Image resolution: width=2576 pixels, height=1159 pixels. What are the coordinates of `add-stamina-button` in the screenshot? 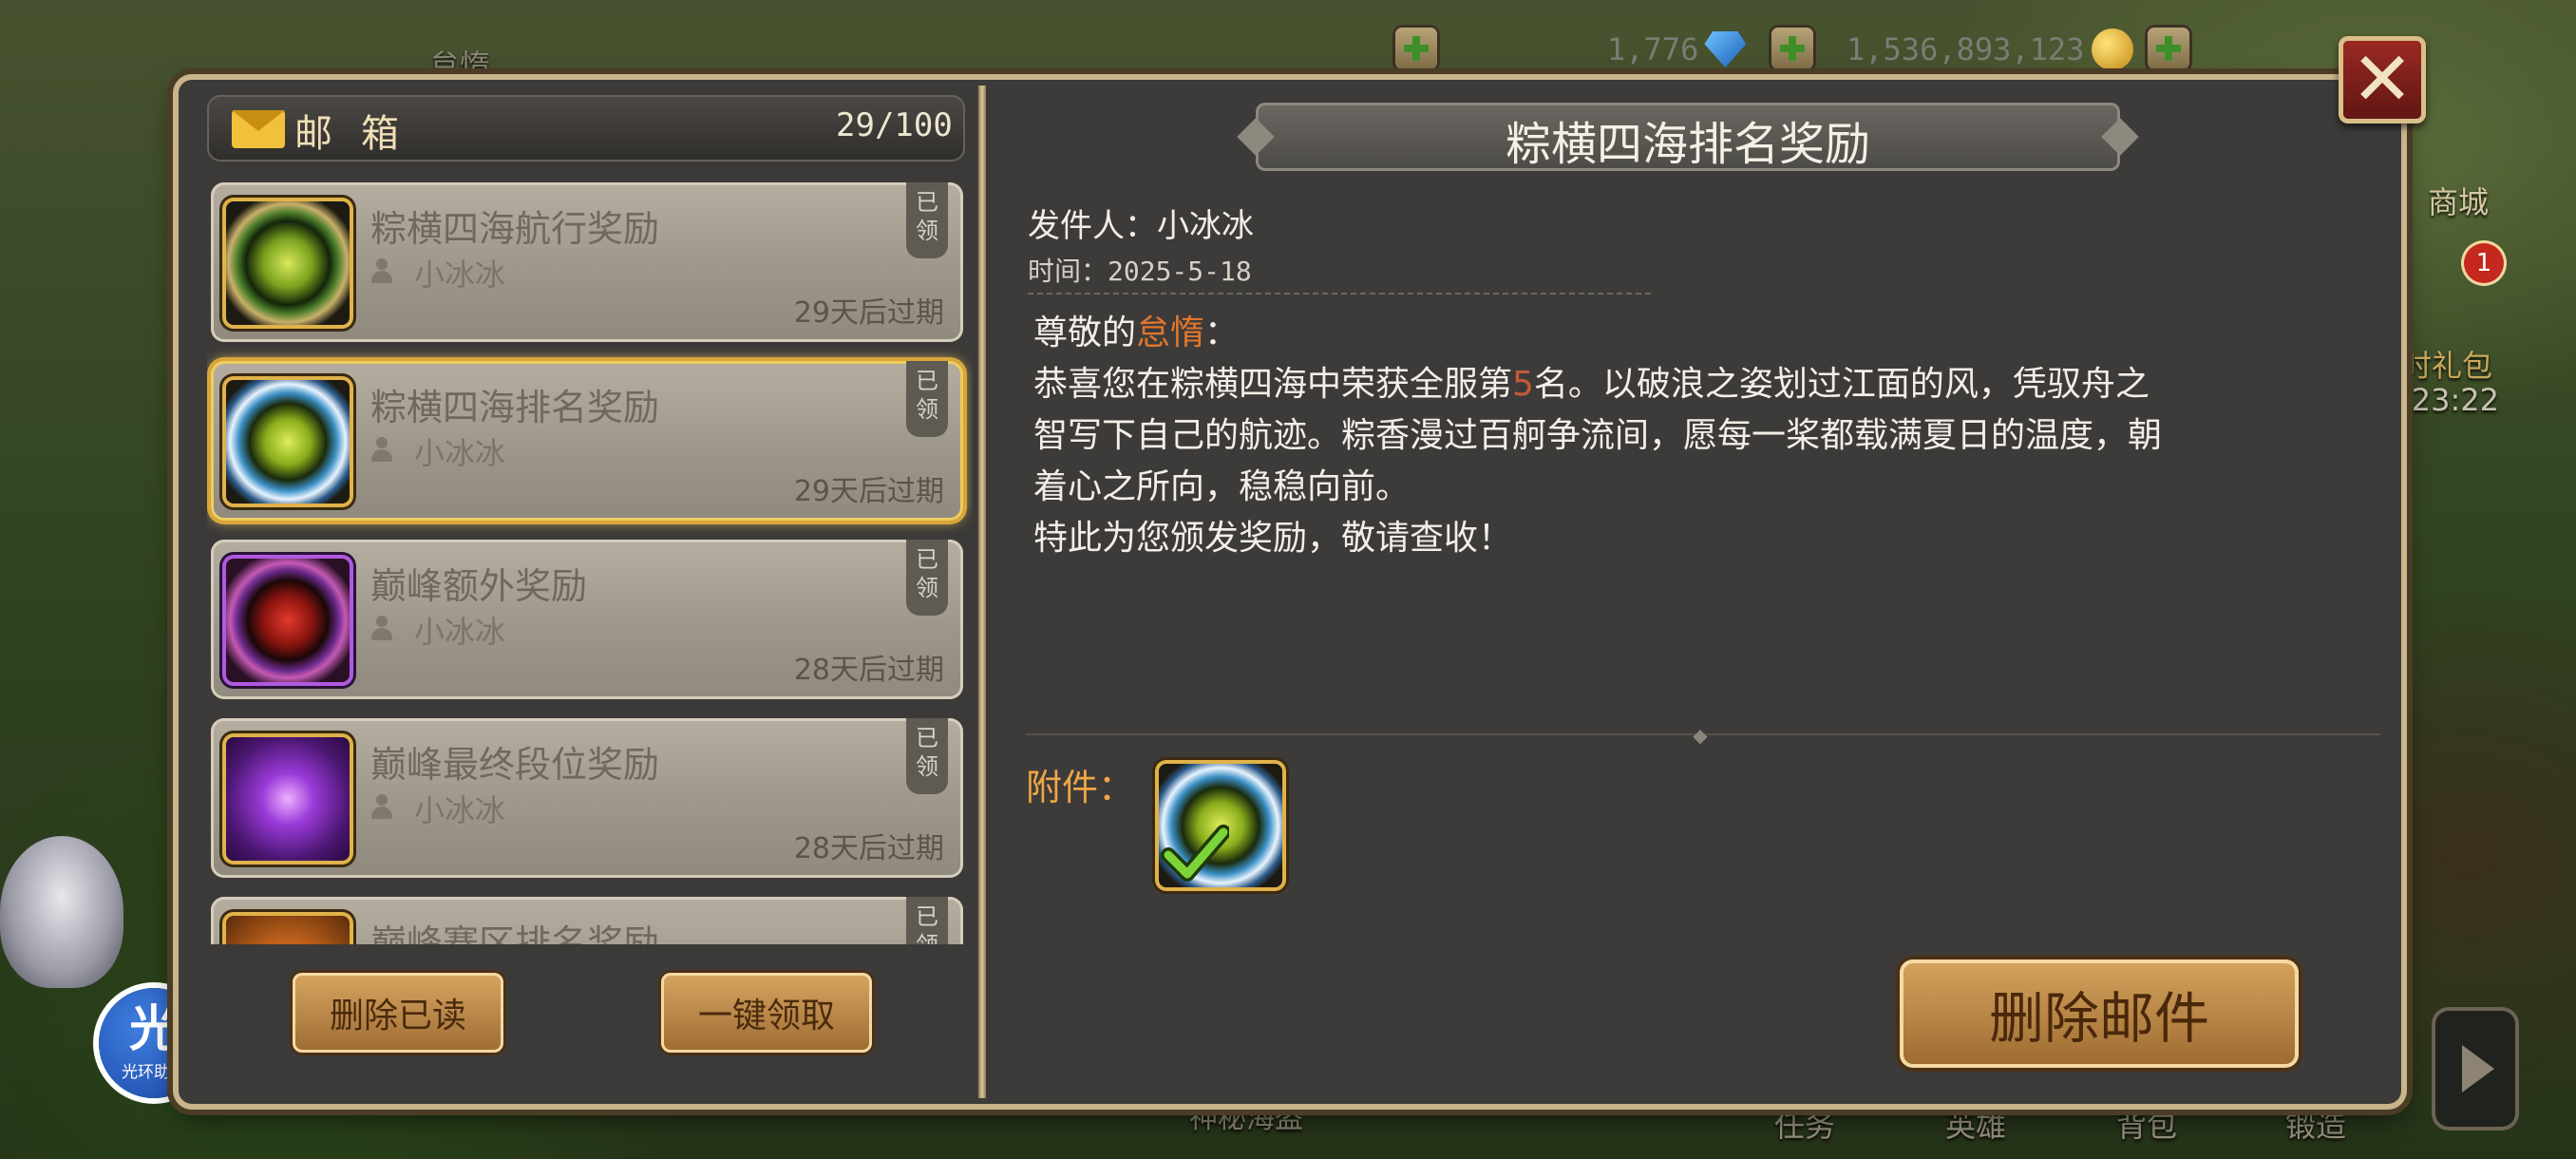 It's located at (1416, 48).